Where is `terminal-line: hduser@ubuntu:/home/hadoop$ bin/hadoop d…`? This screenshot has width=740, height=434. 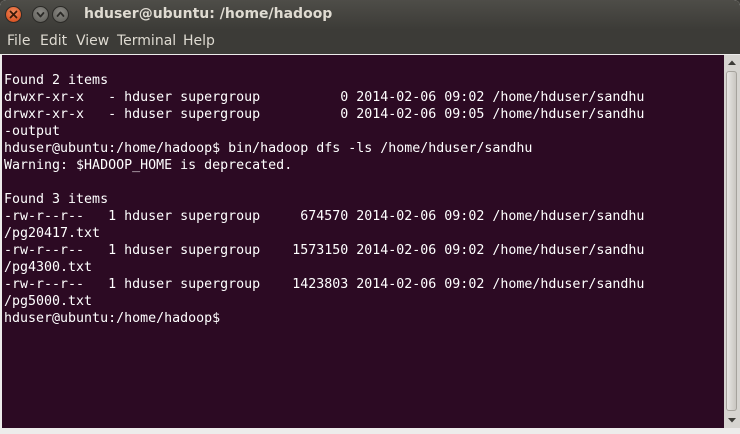
terminal-line: hduser@ubuntu:/home/hadoop$ bin/hadoop d… is located at coordinates (268, 148).